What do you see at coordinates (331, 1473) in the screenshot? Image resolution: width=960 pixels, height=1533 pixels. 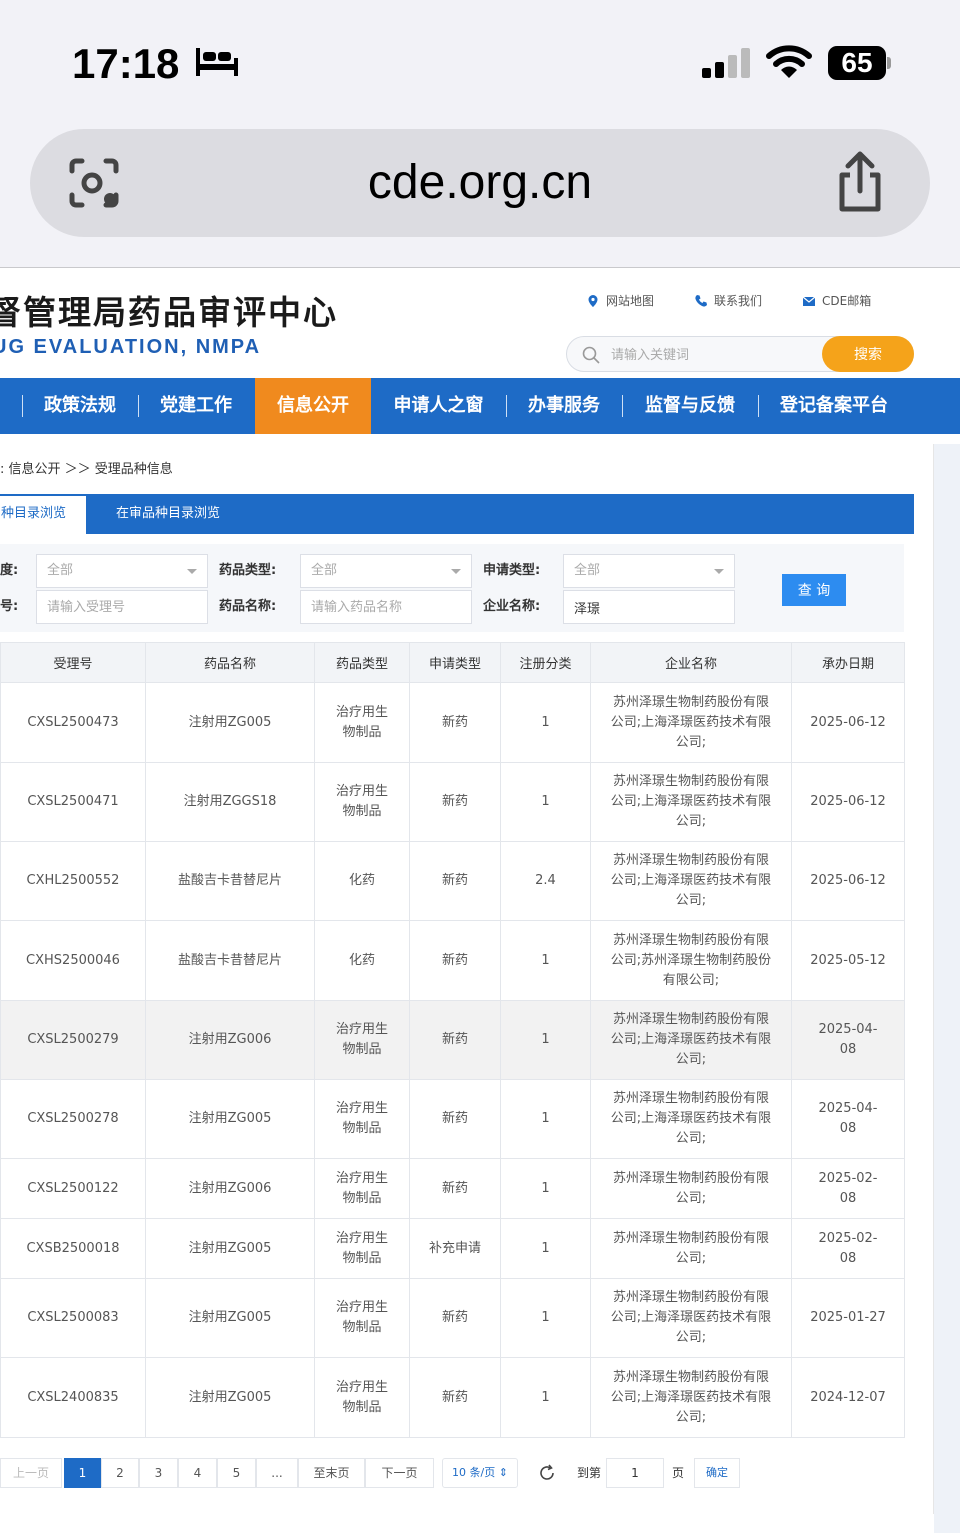 I see `last-page-button: 至末页` at bounding box center [331, 1473].